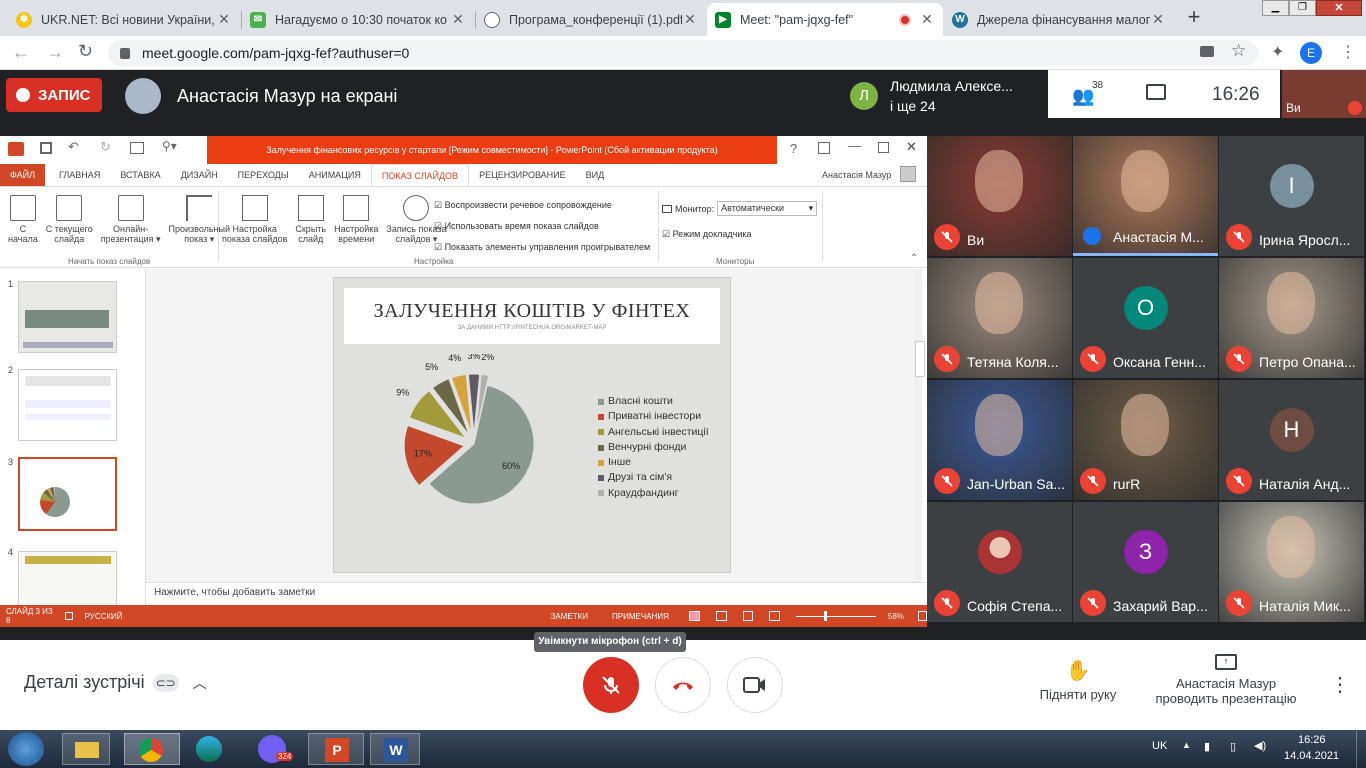 The width and height of the screenshot is (1366, 768). I want to click on browser-tab-mail: ✉ Нагадуємо о 10:30 початок ко ✕, so click(358, 19).